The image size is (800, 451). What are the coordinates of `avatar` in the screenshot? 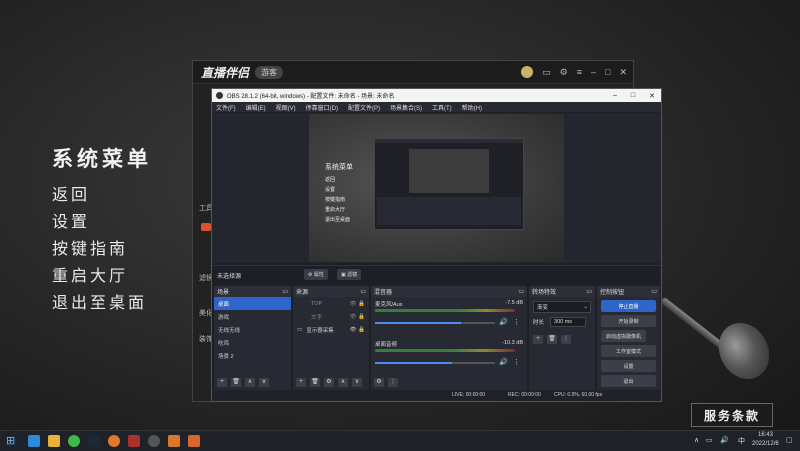 It's located at (527, 72).